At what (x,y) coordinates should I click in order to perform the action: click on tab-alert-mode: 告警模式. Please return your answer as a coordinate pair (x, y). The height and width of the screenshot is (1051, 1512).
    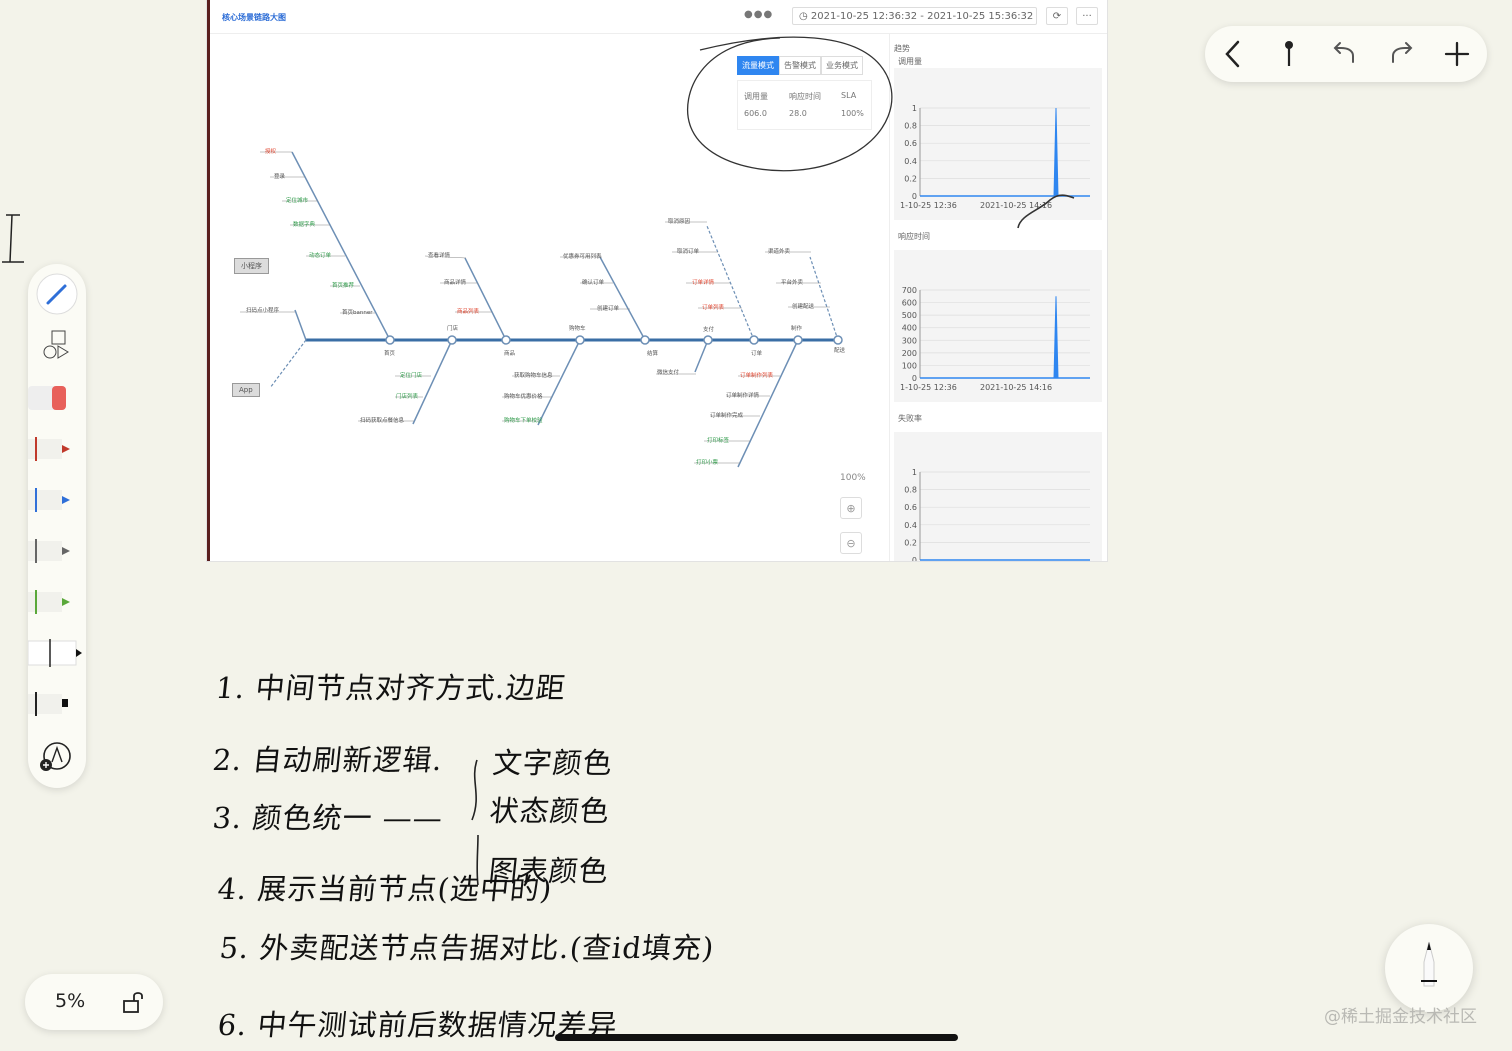
    Looking at the image, I should click on (800, 65).